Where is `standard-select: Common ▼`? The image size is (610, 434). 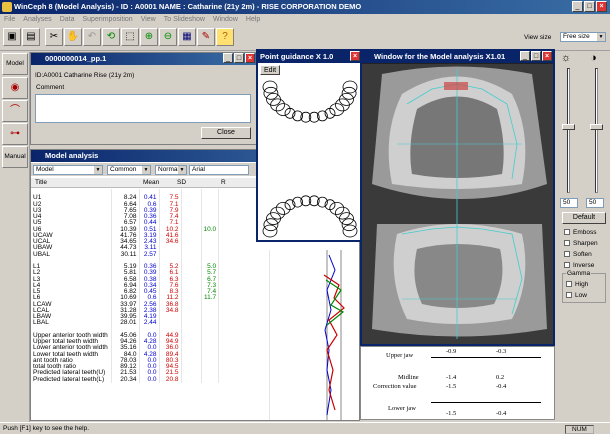 standard-select: Common ▼ is located at coordinates (129, 170).